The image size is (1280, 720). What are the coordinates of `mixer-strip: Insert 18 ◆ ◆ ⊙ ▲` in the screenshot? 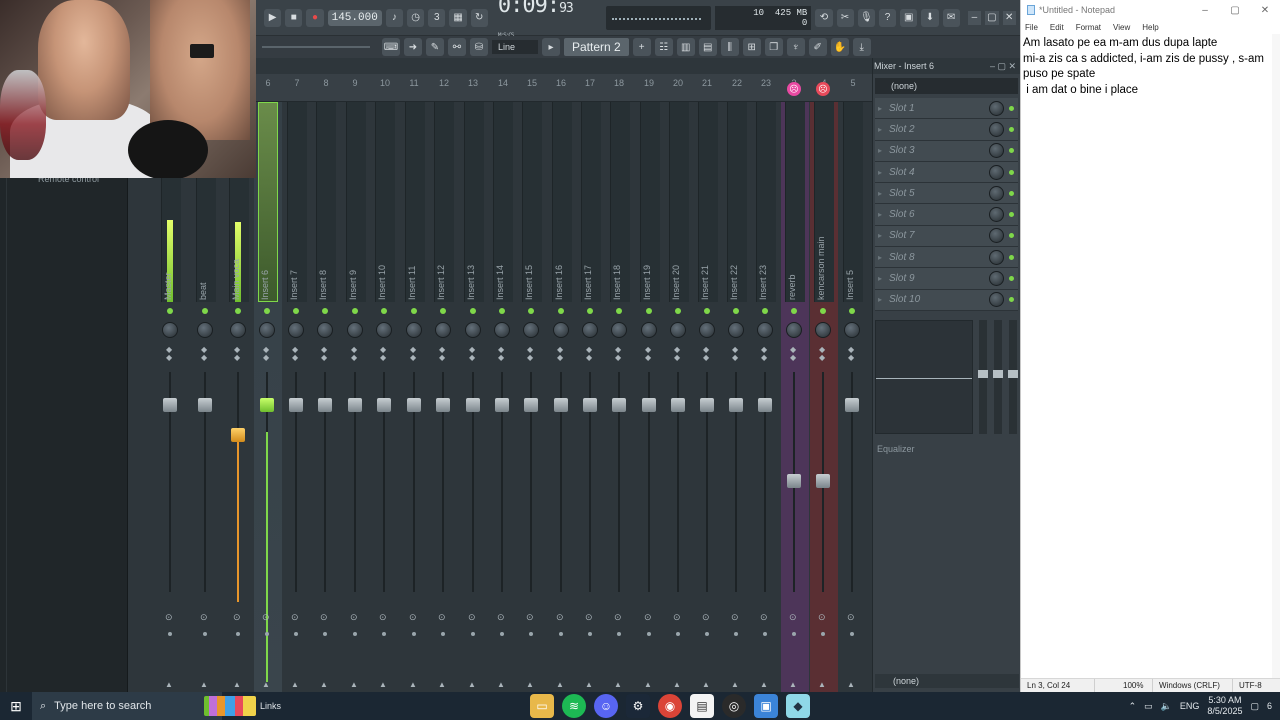 It's located at (620, 397).